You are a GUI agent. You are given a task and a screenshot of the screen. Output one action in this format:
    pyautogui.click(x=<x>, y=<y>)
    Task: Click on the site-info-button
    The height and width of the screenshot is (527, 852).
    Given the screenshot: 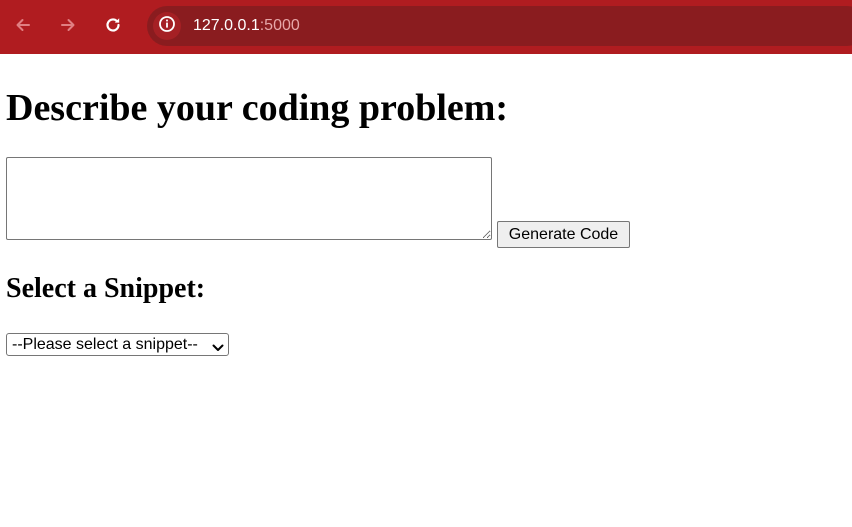 What is the action you would take?
    pyautogui.click(x=167, y=26)
    